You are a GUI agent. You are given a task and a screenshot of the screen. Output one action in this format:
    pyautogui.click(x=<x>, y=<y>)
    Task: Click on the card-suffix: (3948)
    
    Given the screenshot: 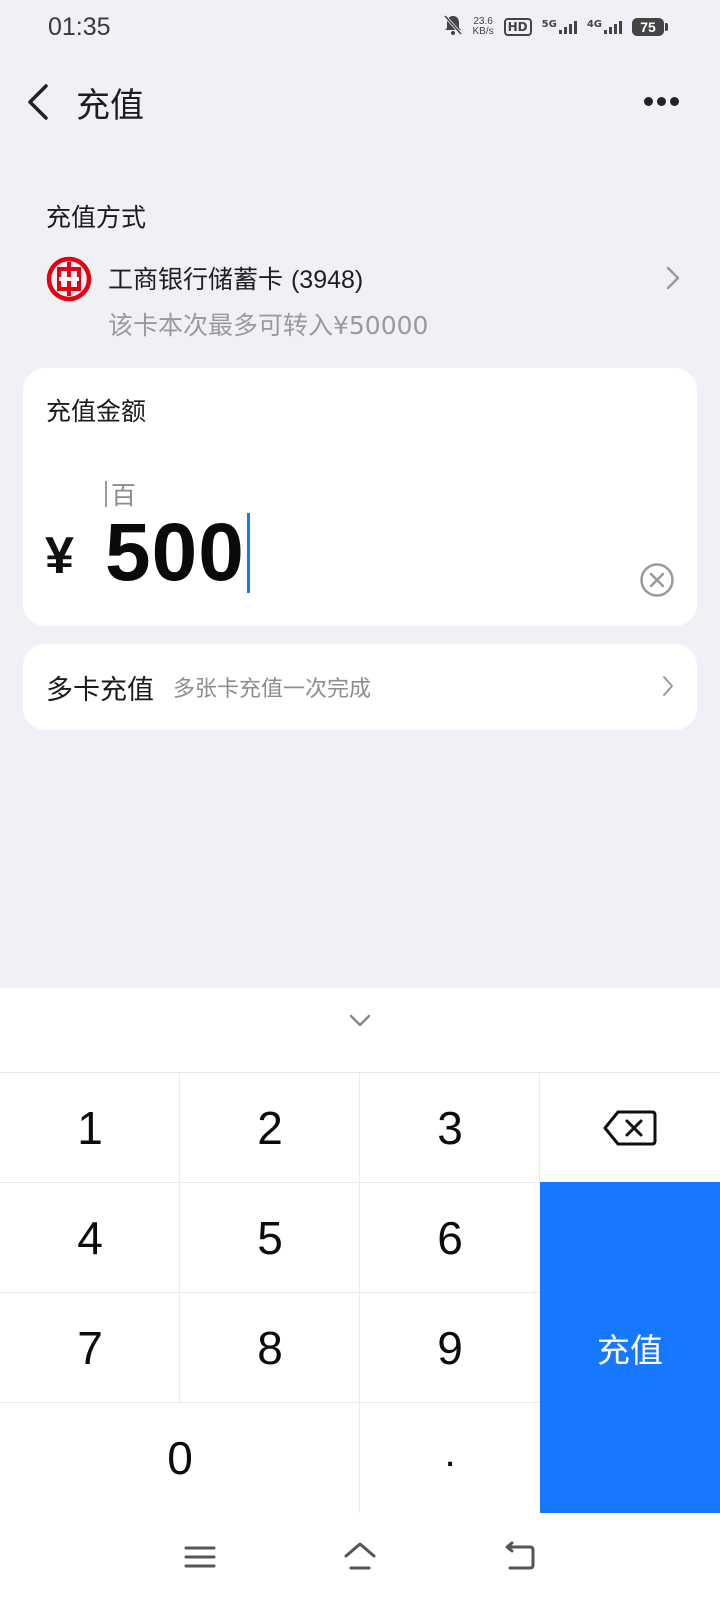 What is the action you would take?
    pyautogui.click(x=327, y=280)
    